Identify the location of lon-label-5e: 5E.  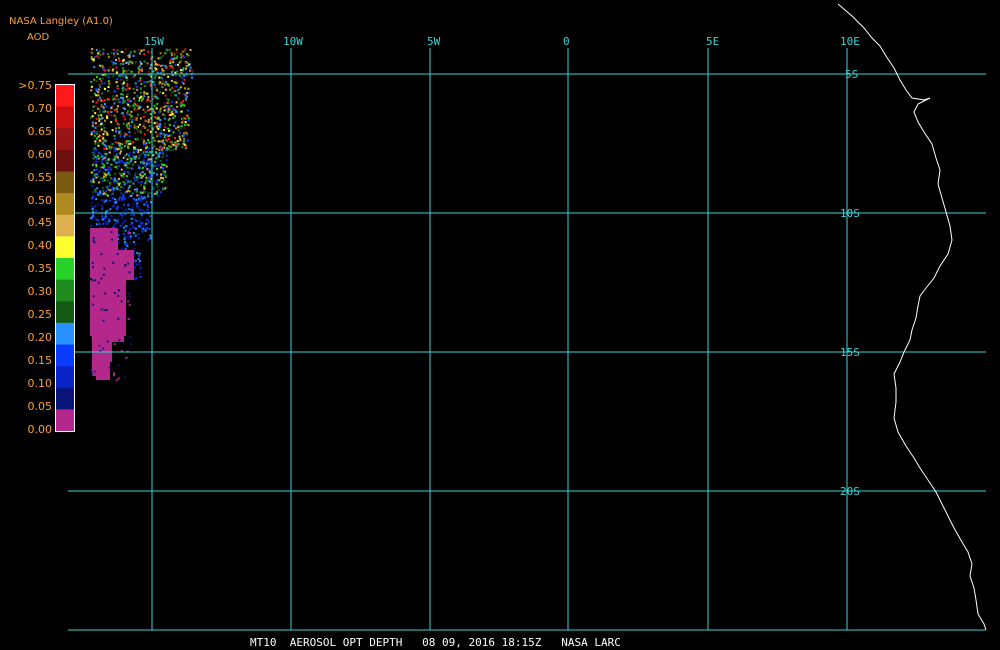
(712, 41).